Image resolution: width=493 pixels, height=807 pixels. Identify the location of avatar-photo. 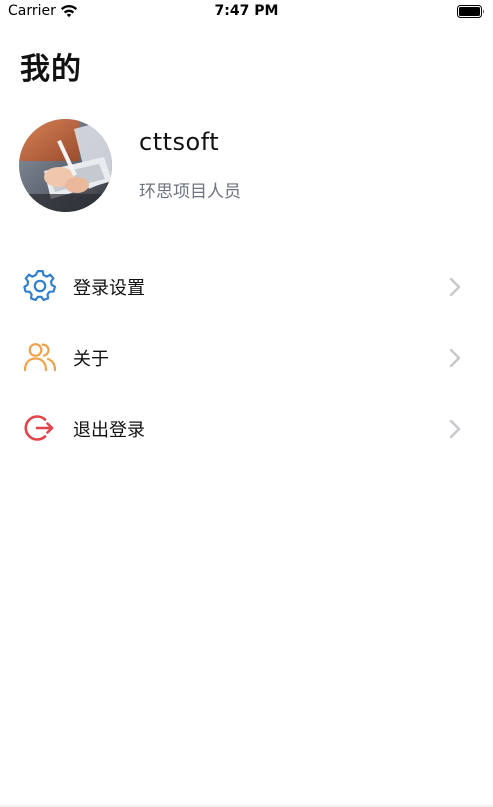
(65, 165).